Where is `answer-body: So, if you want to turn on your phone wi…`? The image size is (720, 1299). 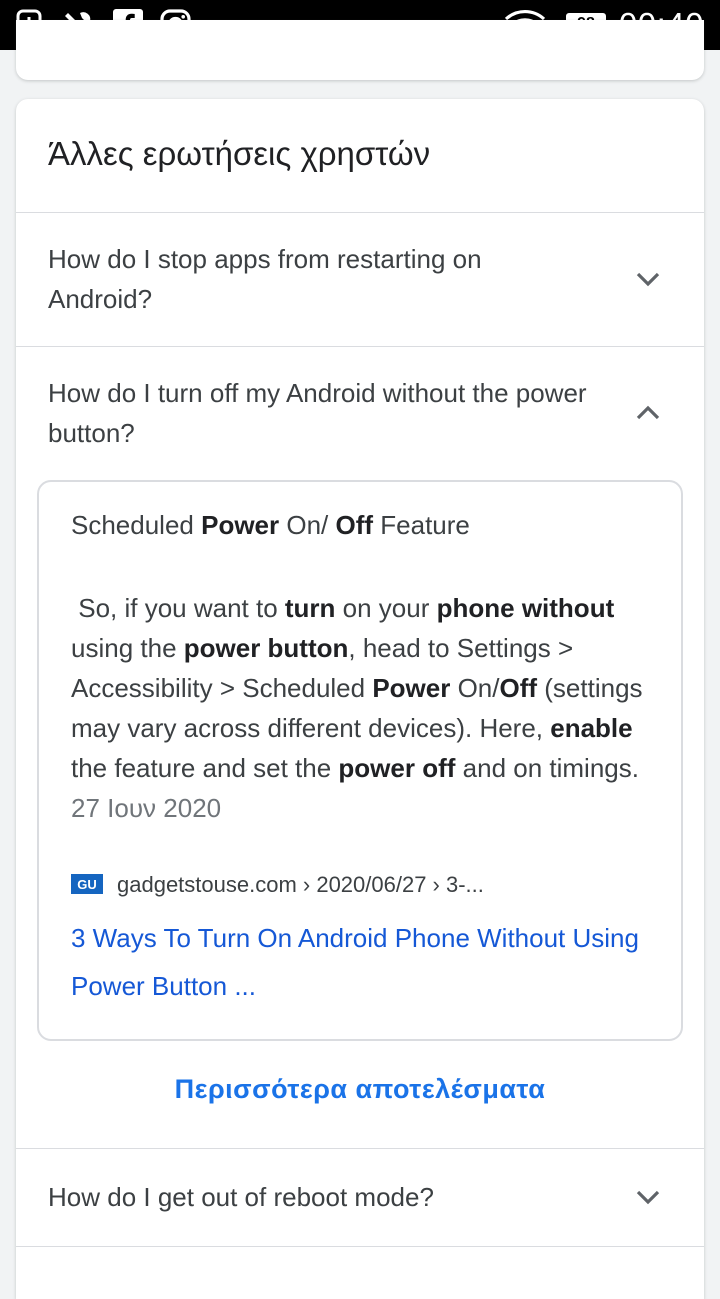
answer-body: So, if you want to turn on your phone wi… is located at coordinates (357, 708).